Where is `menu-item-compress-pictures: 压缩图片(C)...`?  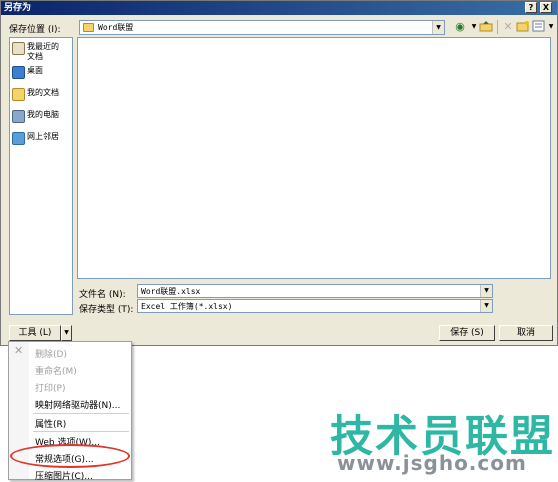
menu-item-compress-pictures: 压缩图片(C)... is located at coordinates (64, 475).